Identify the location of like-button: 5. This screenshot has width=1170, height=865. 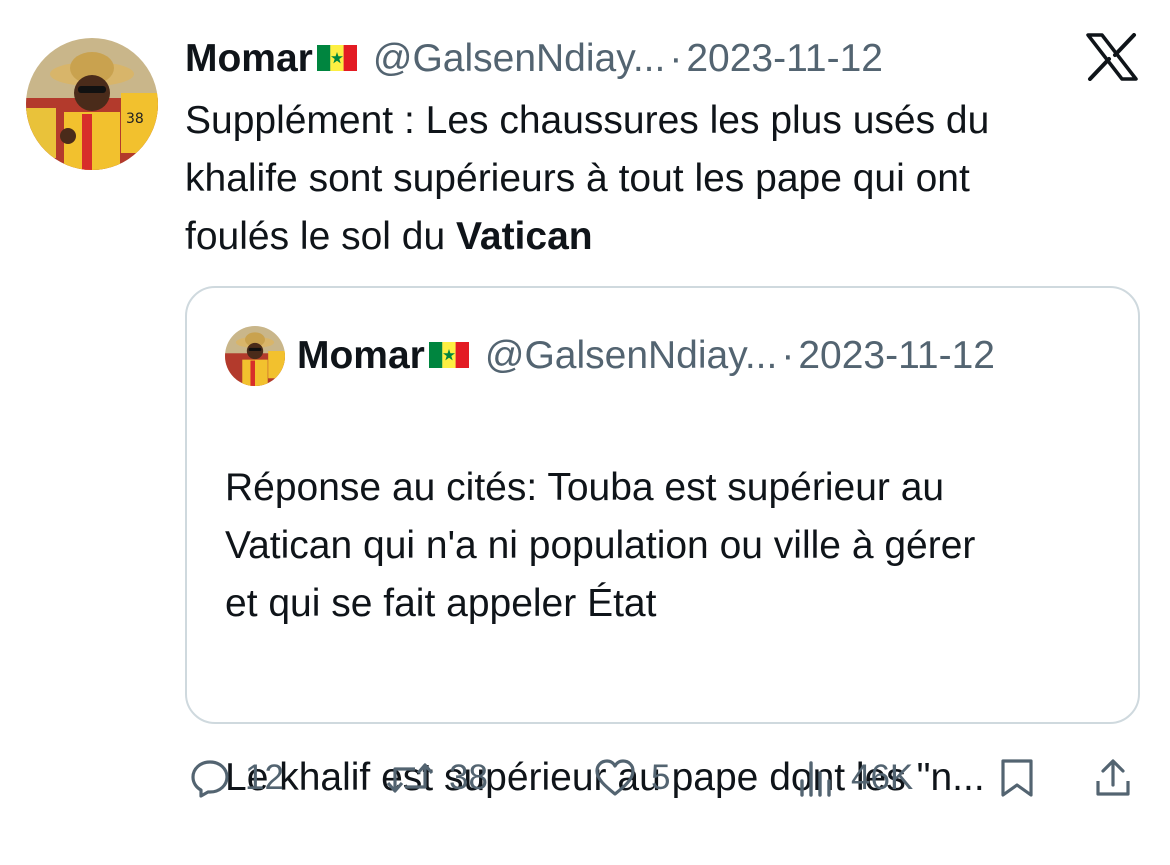
(631, 778).